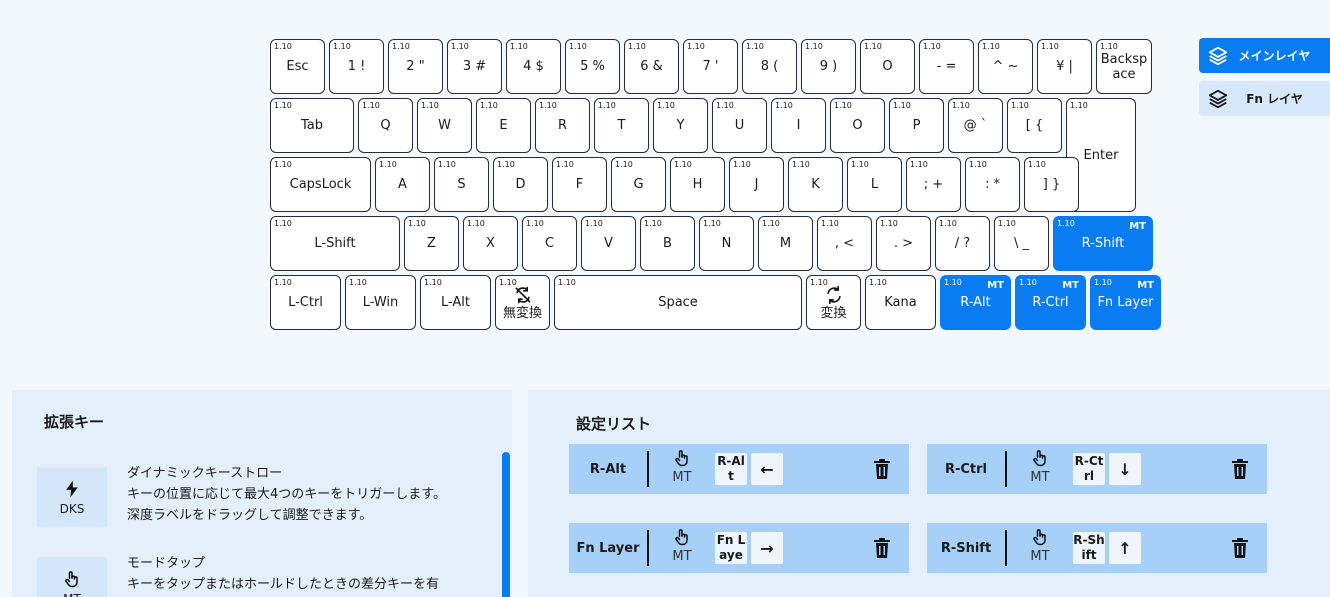  I want to click on key-d: 1.10 D, so click(520, 184).